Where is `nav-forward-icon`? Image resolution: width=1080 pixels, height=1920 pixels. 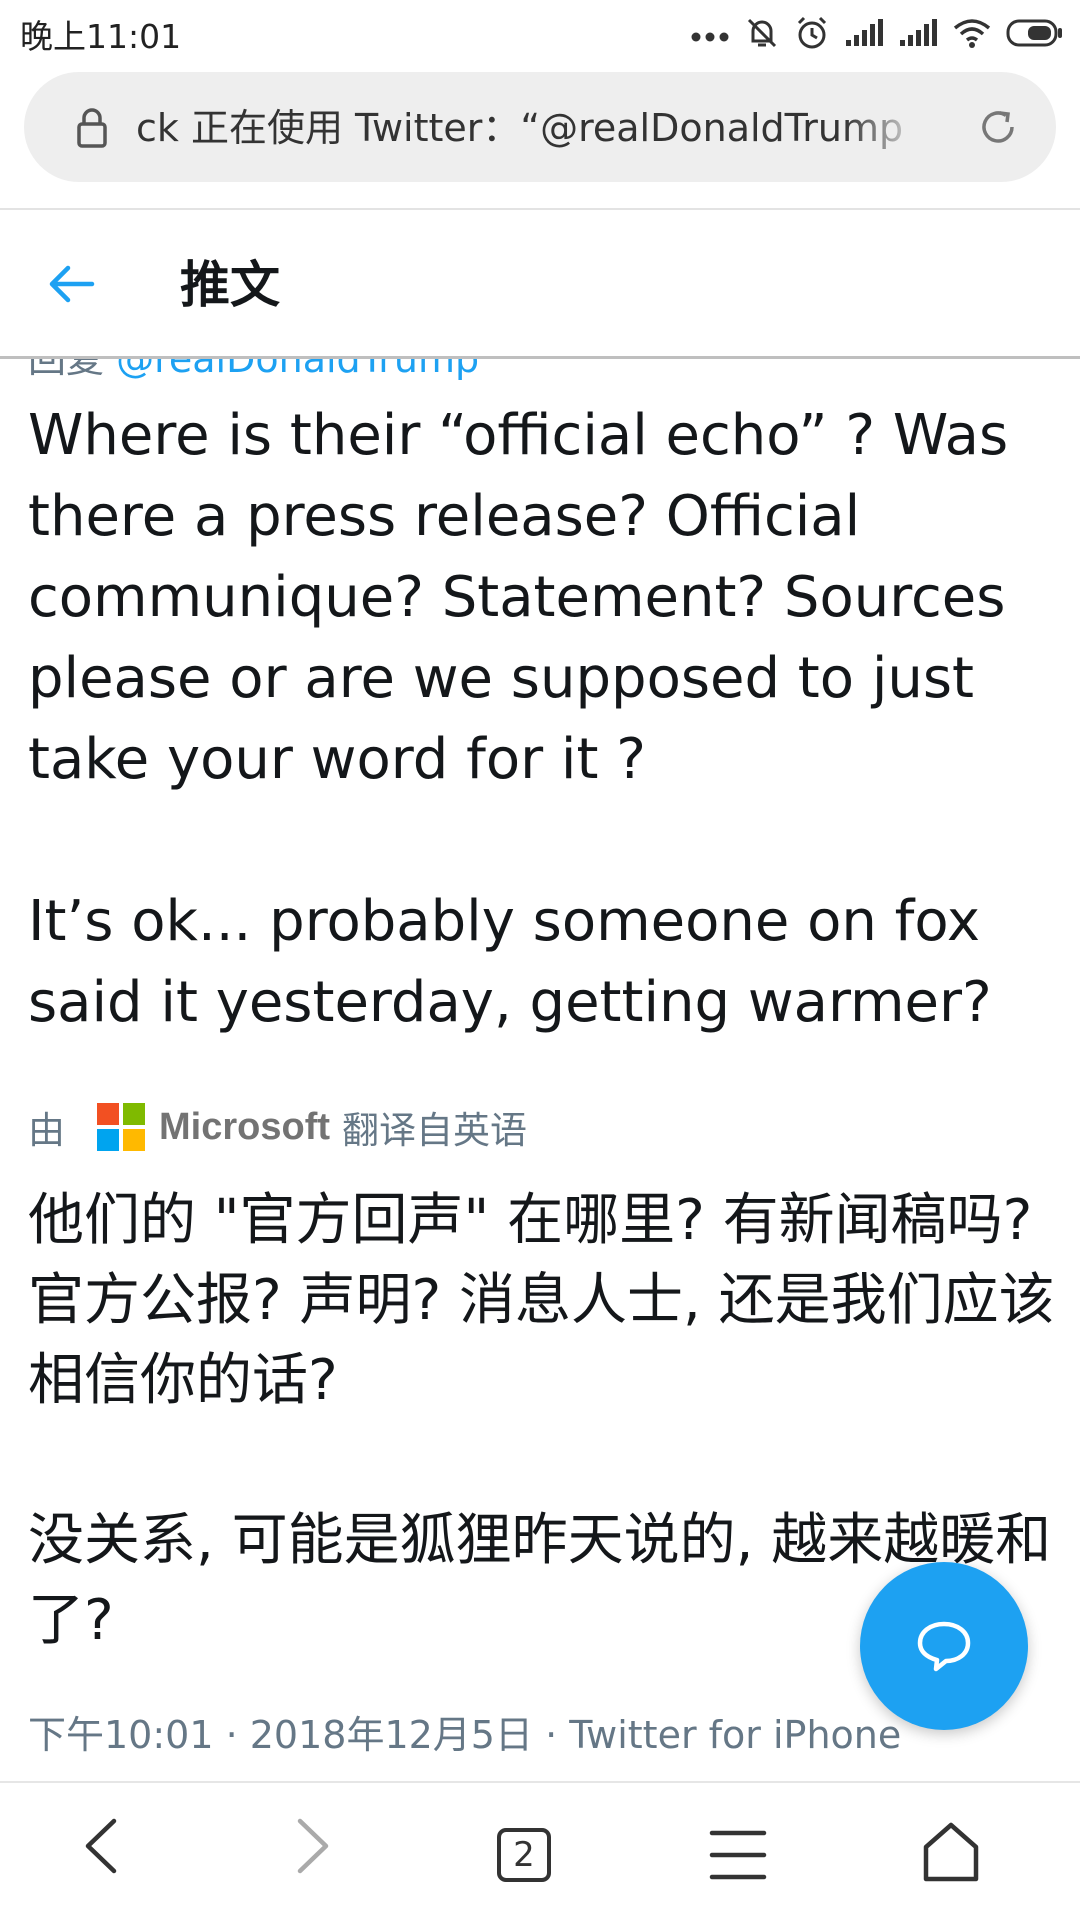
nav-forward-icon is located at coordinates (313, 1846).